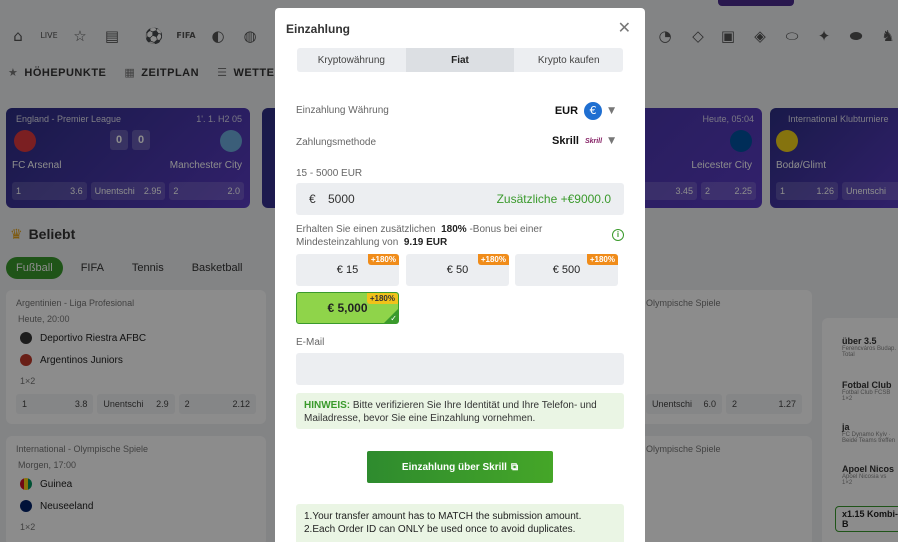 The image size is (898, 542). I want to click on email-label: E-Mail, so click(310, 342).